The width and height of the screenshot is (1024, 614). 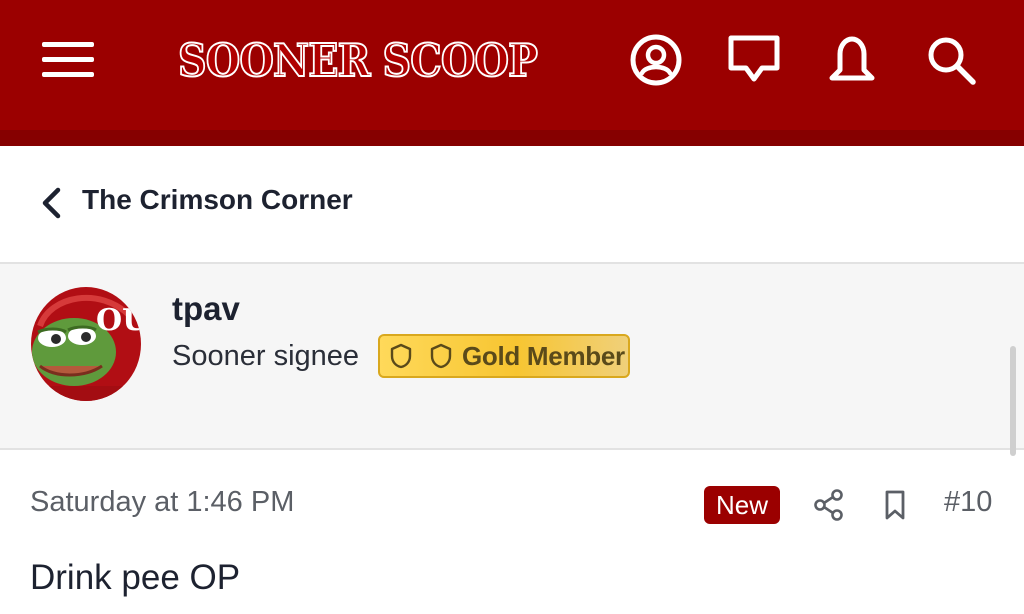 What do you see at coordinates (266, 356) in the screenshot?
I see `user-title: Sooner signee` at bounding box center [266, 356].